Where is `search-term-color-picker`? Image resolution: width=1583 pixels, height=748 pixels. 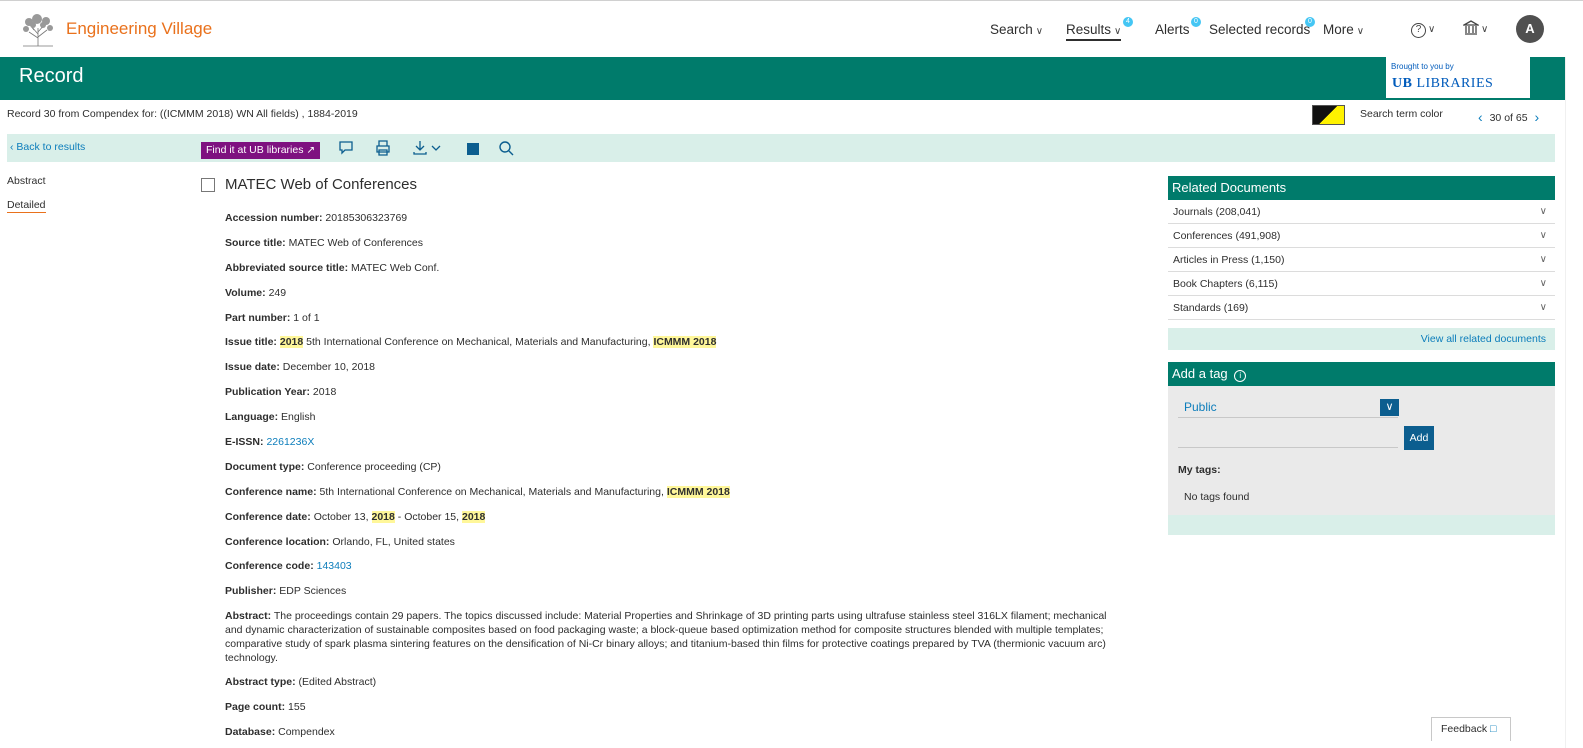 search-term-color-picker is located at coordinates (1328, 115).